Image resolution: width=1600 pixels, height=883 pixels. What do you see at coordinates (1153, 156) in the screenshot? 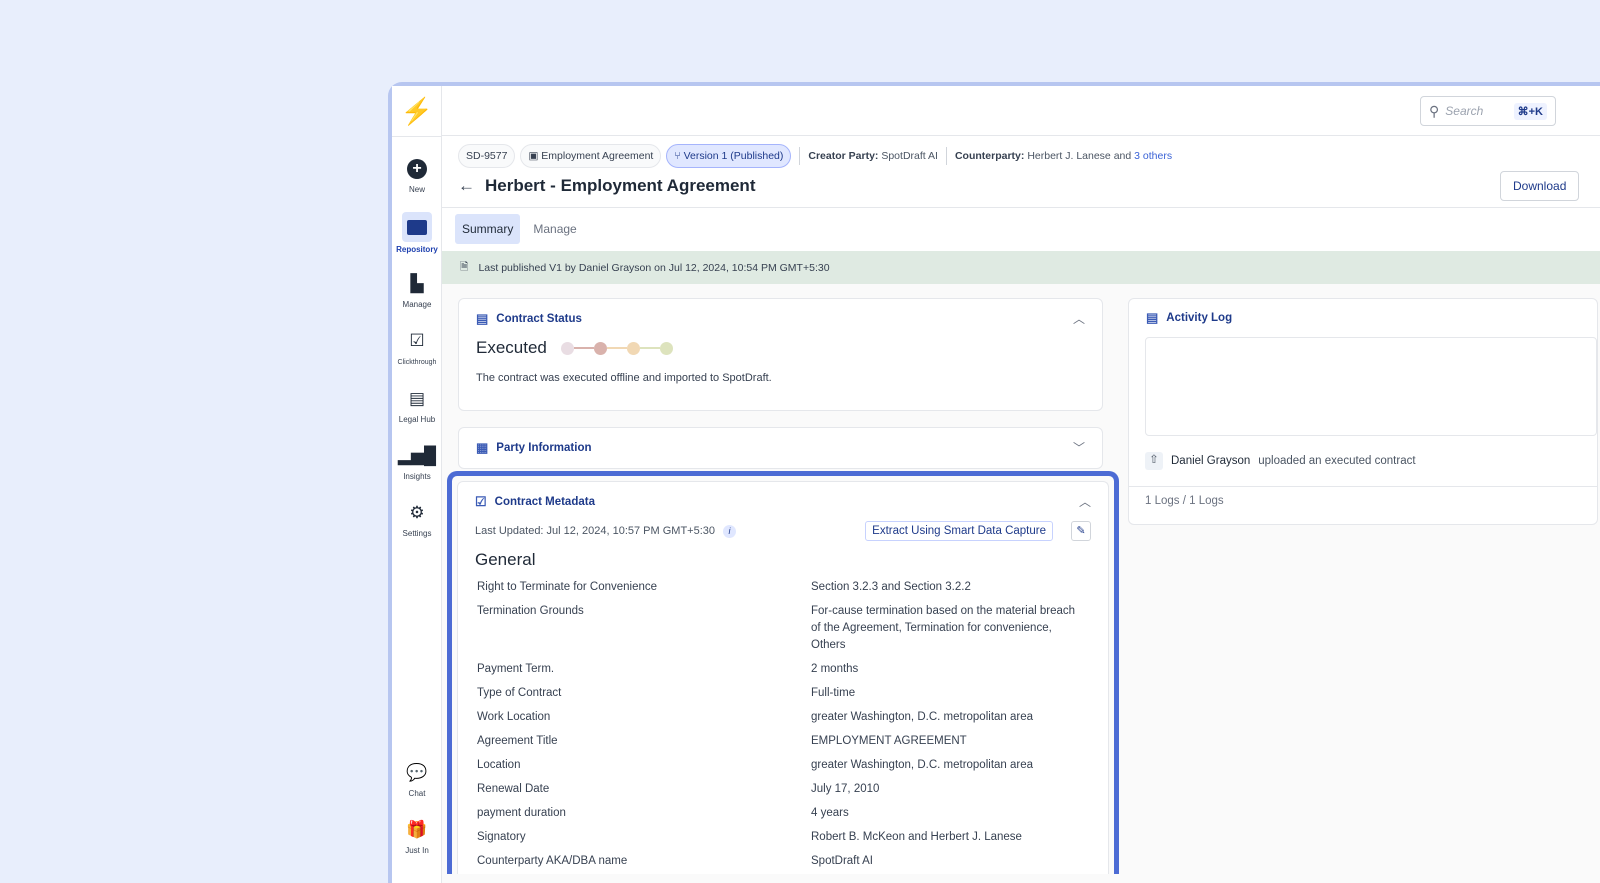
I see `others-link: 3 others` at bounding box center [1153, 156].